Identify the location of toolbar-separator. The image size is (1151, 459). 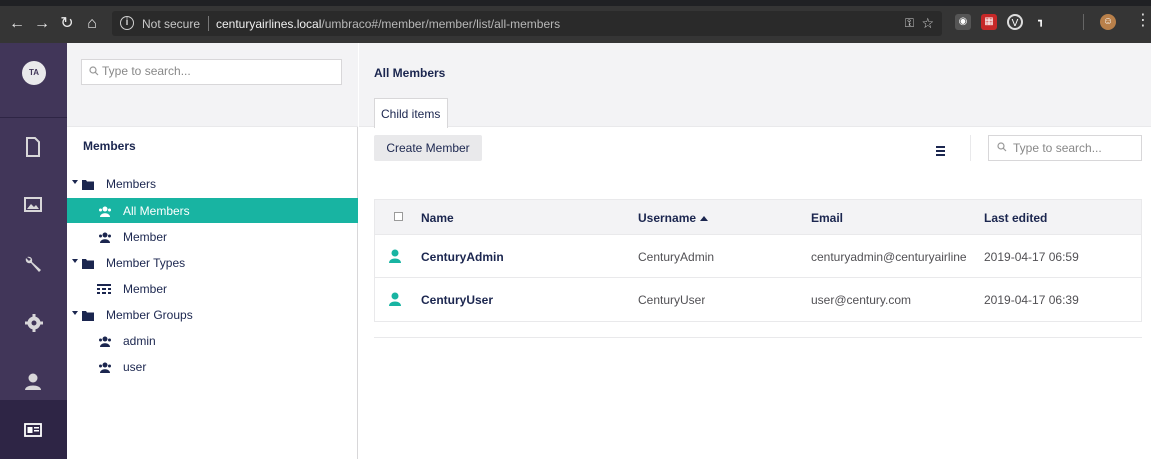
(970, 148).